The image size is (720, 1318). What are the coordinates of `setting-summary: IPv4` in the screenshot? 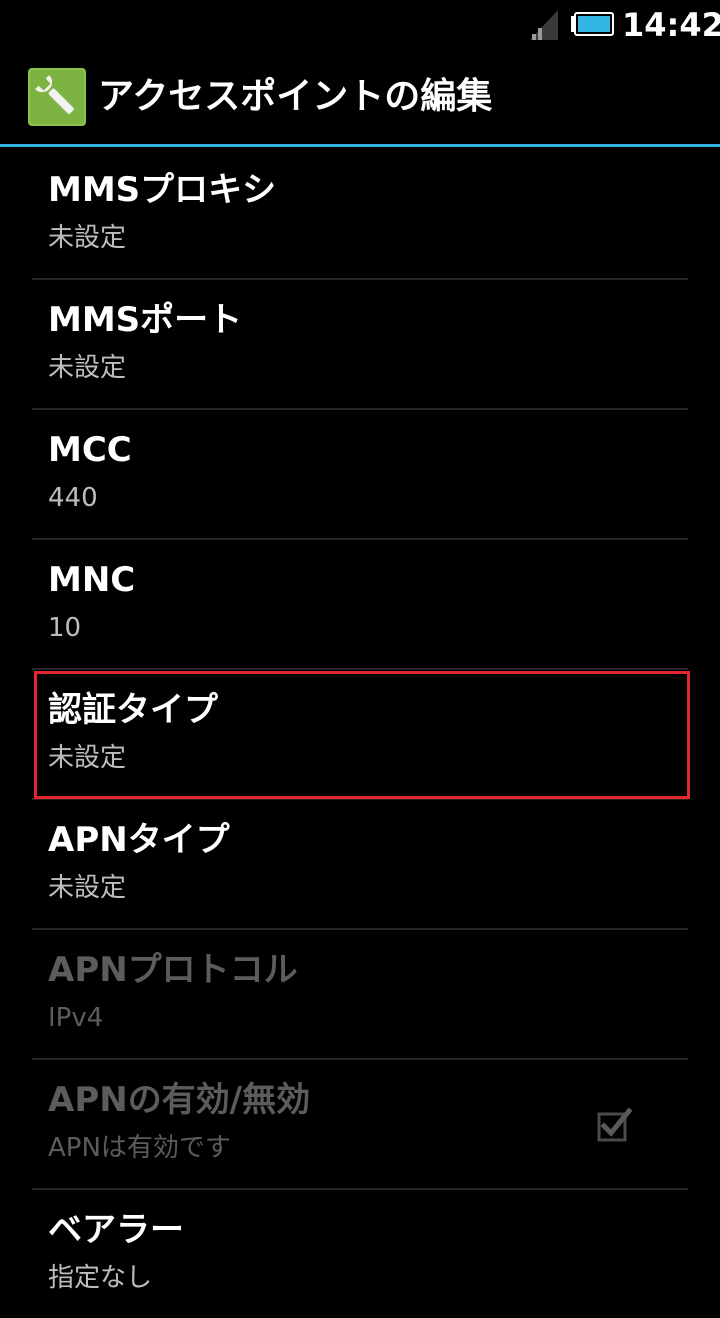 It's located at (76, 1018).